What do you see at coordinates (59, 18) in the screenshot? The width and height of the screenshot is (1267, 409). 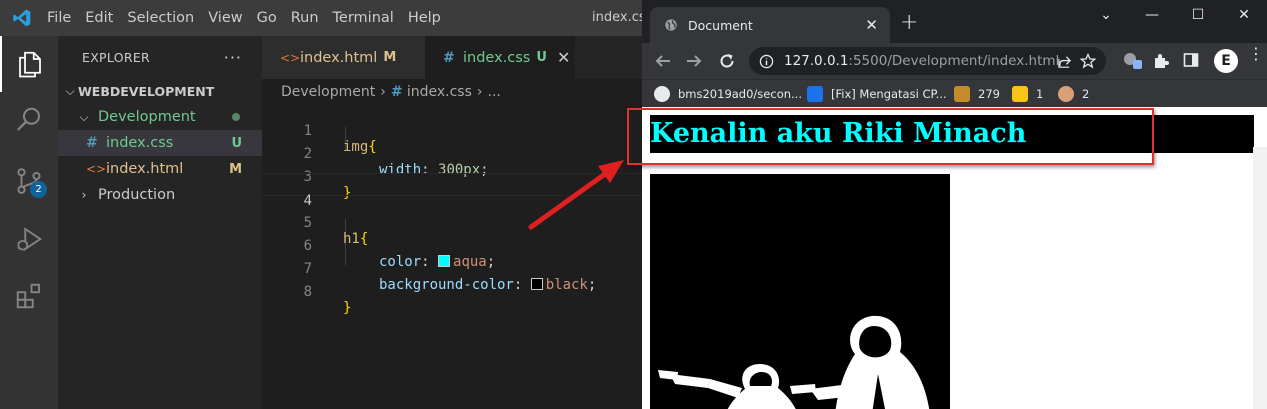 I see `menu-file: File` at bounding box center [59, 18].